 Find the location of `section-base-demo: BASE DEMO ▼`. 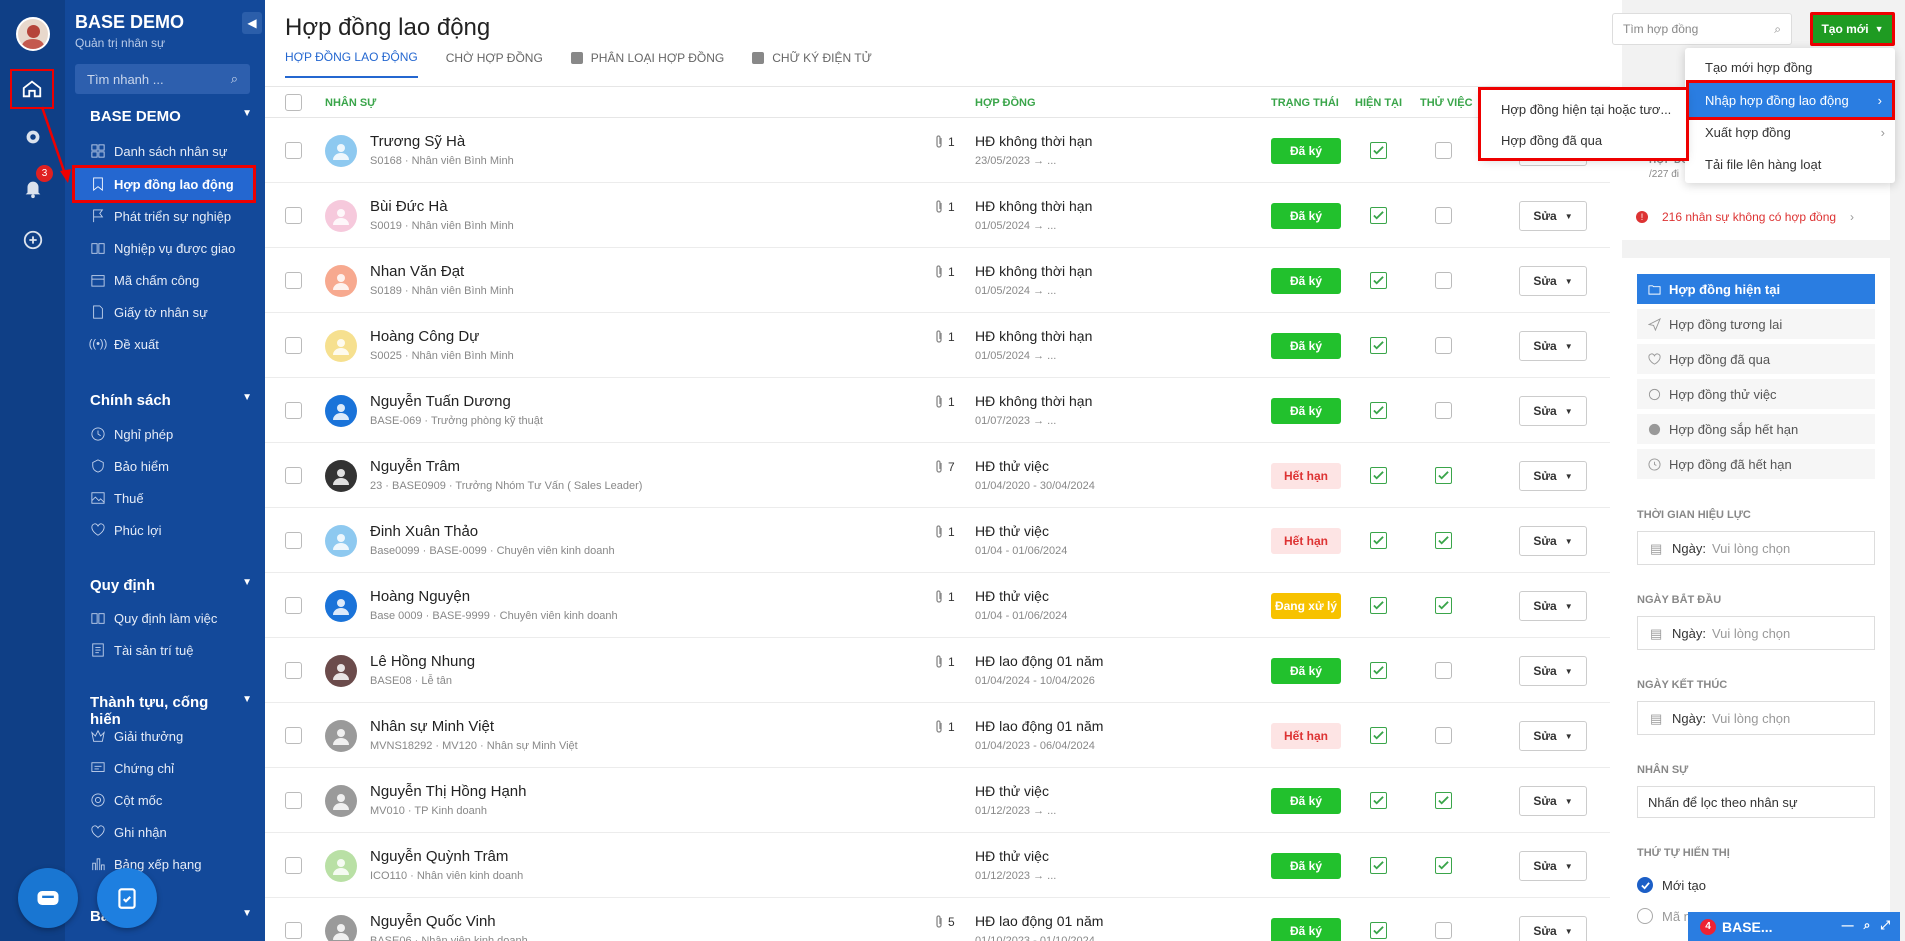

section-base-demo: BASE DEMO ▼ is located at coordinates (171, 116).